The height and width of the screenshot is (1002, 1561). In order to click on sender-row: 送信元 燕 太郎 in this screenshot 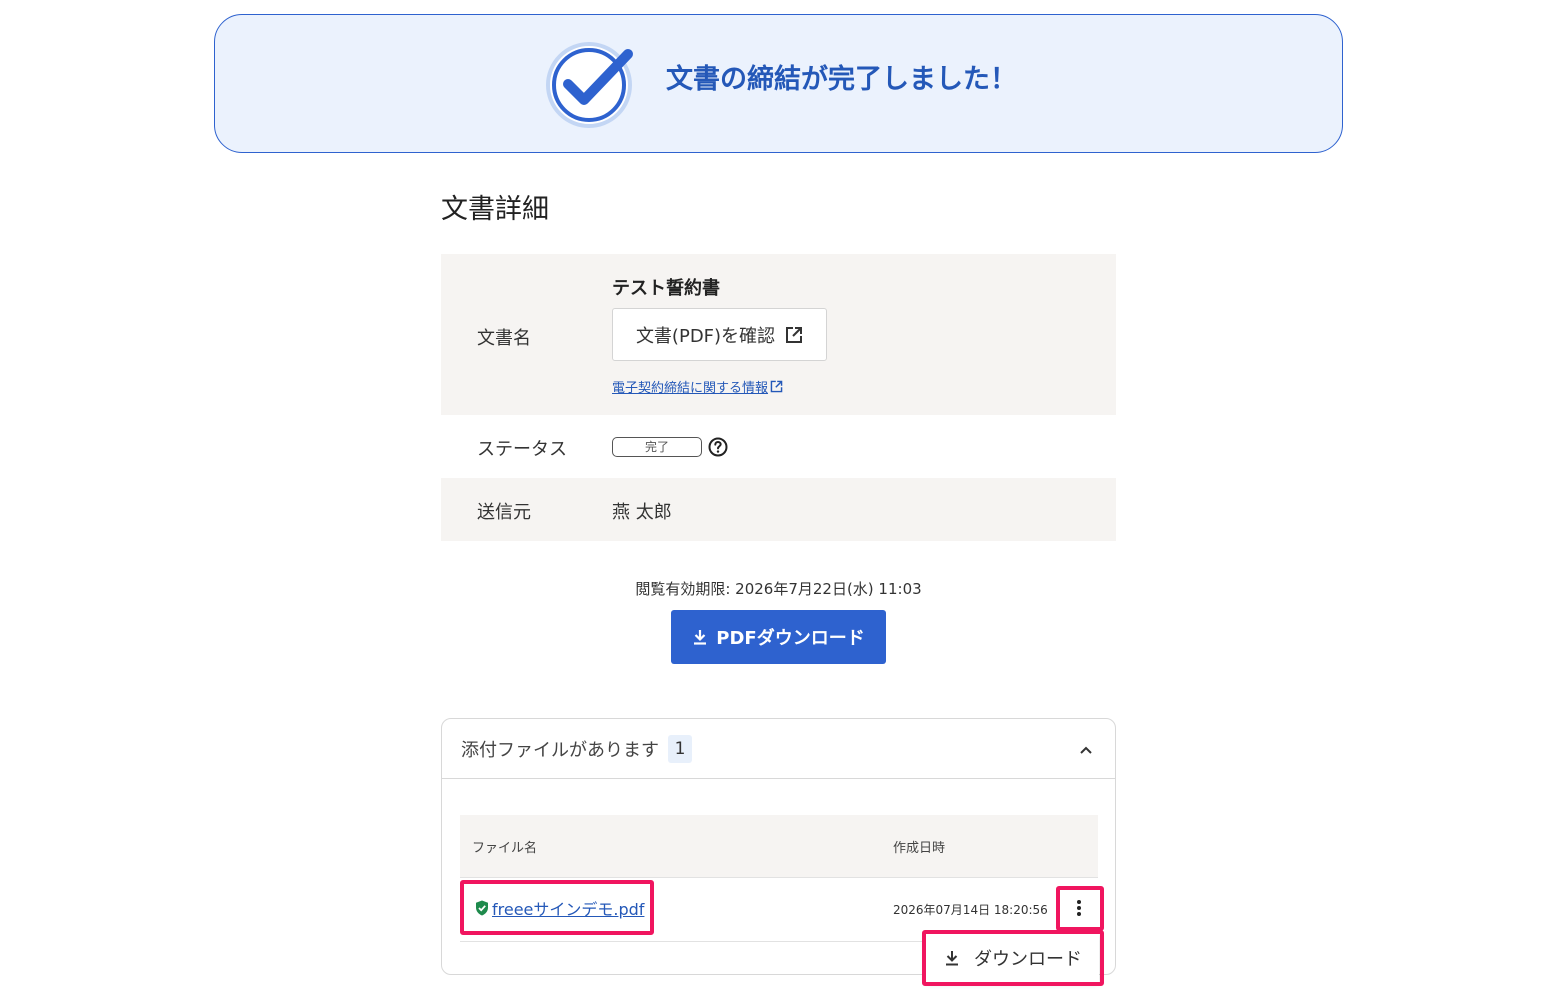, I will do `click(778, 509)`.